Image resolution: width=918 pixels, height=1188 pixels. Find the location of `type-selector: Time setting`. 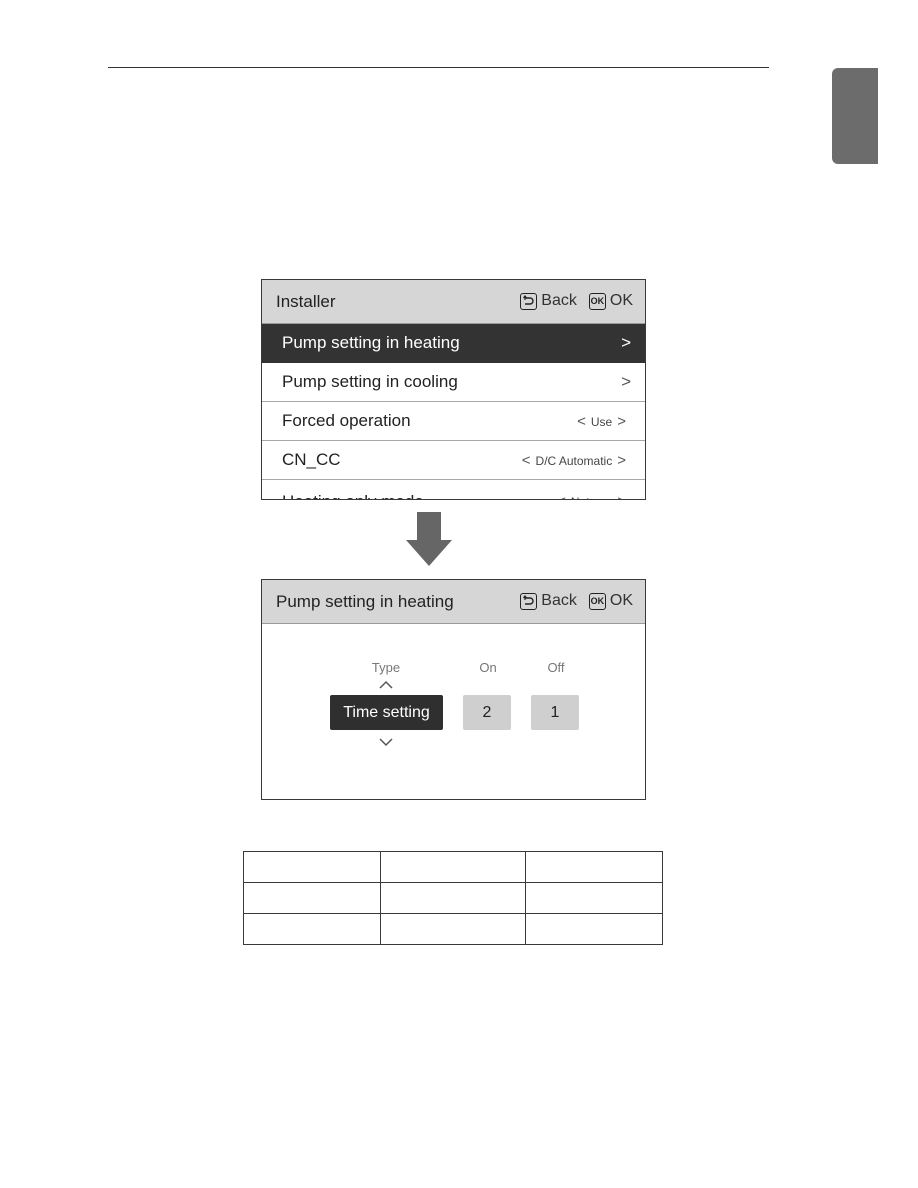

type-selector: Time setting is located at coordinates (386, 712).